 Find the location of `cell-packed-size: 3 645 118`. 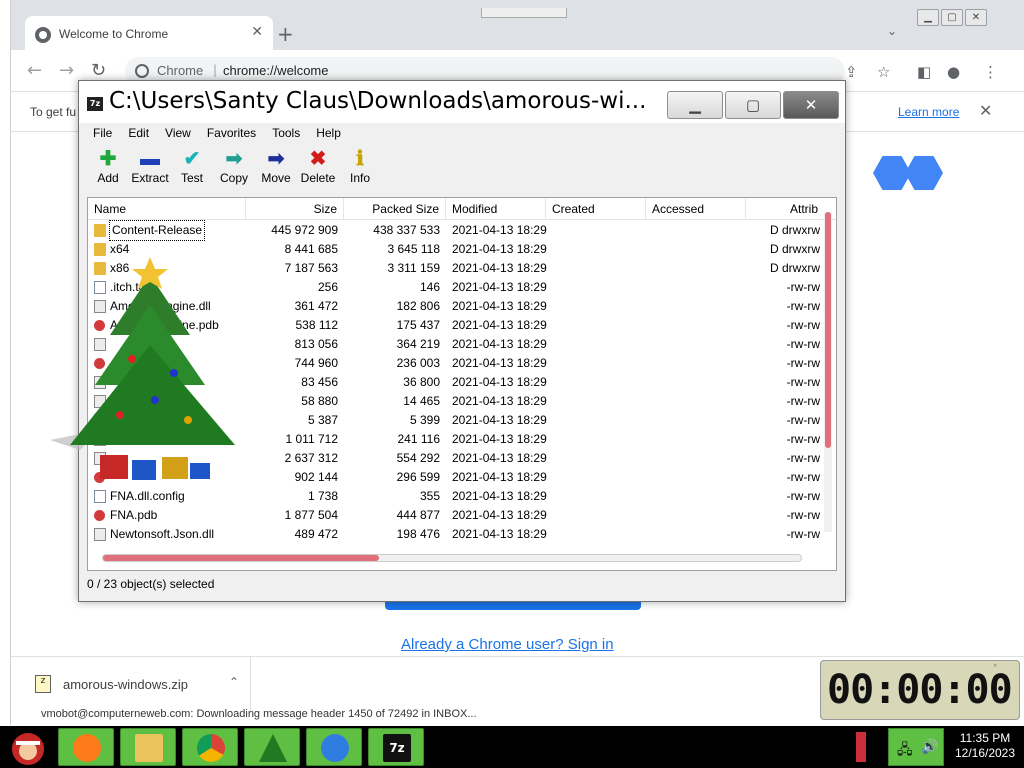

cell-packed-size: 3 645 118 is located at coordinates (414, 249).